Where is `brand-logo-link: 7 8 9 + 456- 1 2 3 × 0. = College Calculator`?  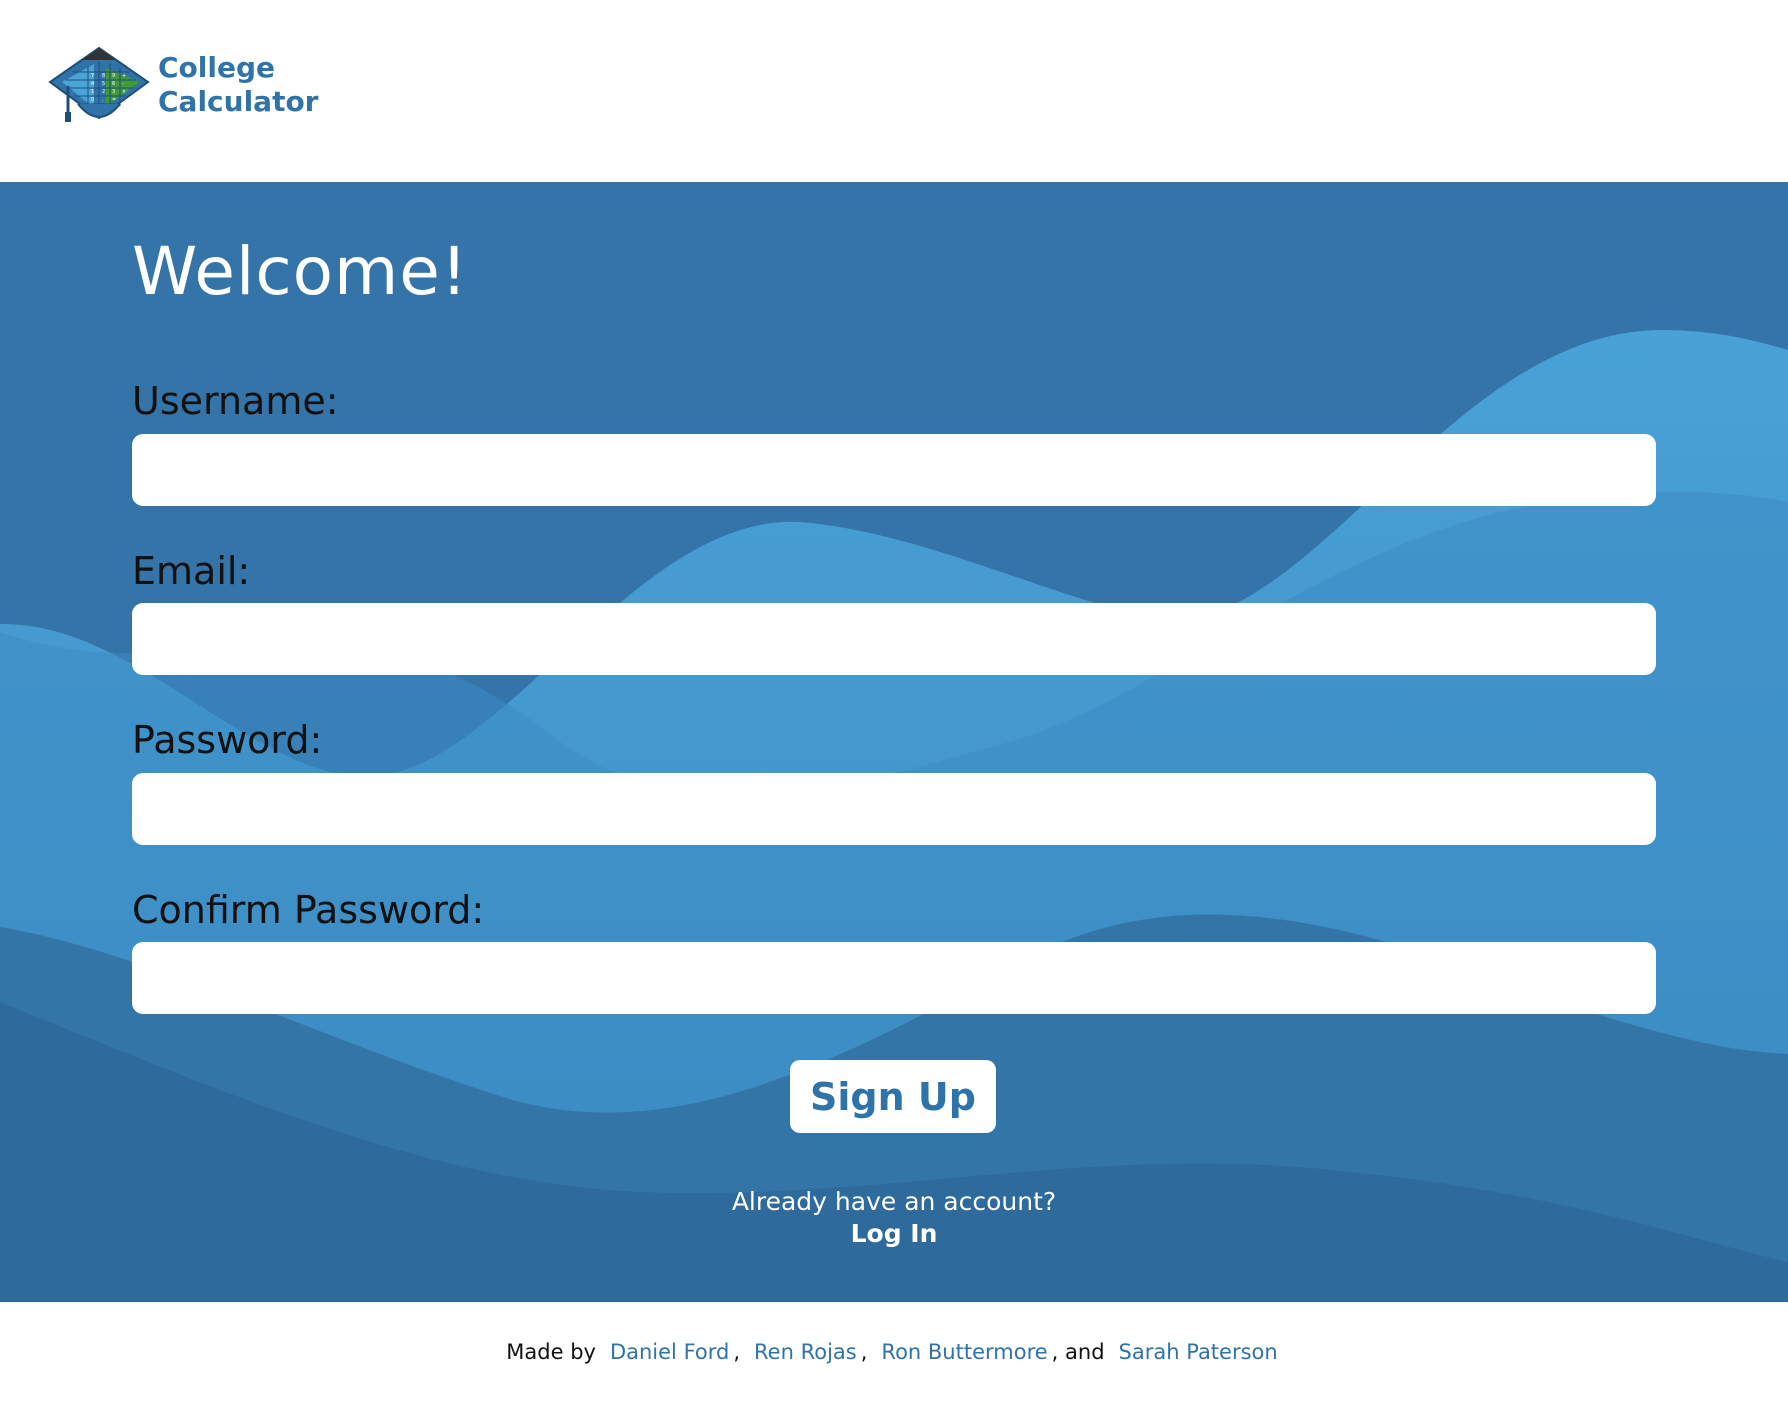 brand-logo-link: 7 8 9 + 456- 1 2 3 × 0. = College Calculator is located at coordinates (183, 85).